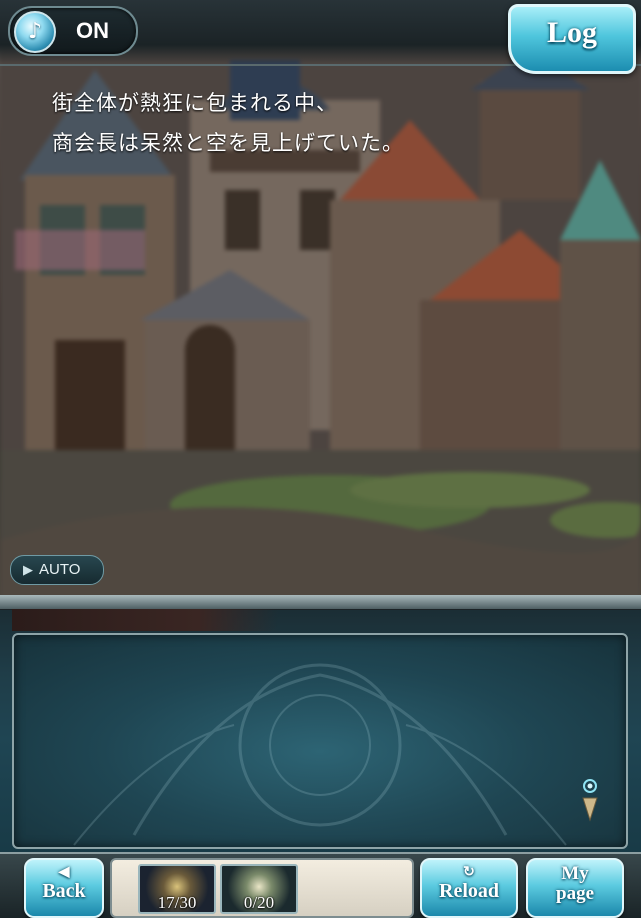 This screenshot has height=918, width=641. What do you see at coordinates (469, 872) in the screenshot?
I see `reload-icon: ↻` at bounding box center [469, 872].